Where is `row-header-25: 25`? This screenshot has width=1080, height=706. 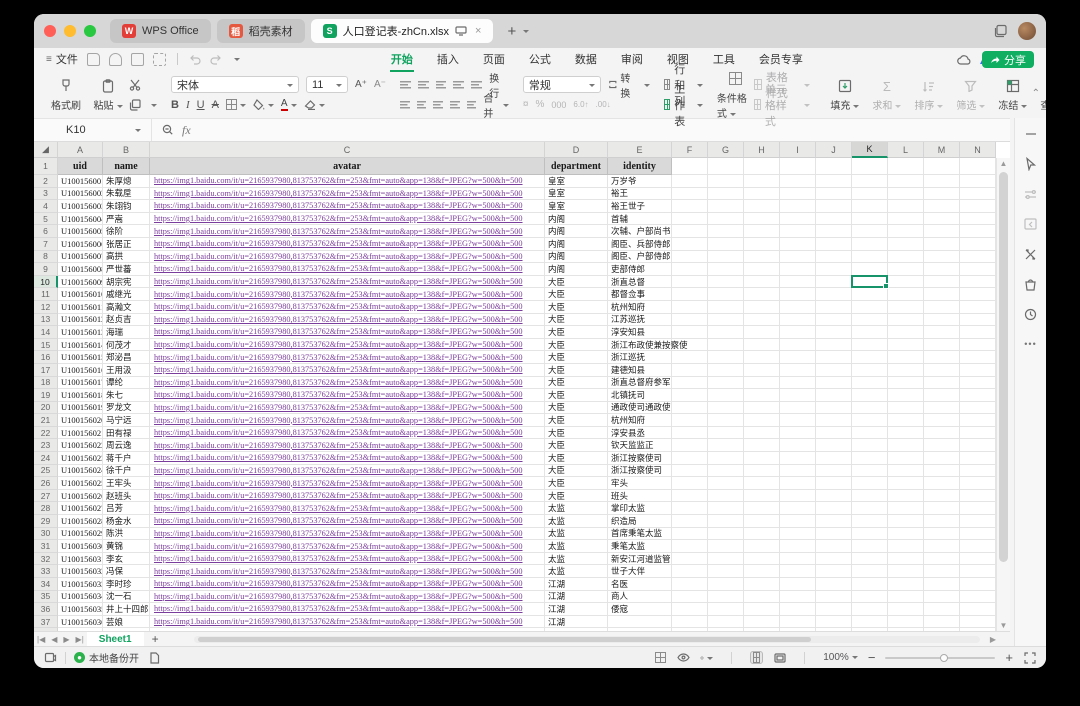 row-header-25: 25 is located at coordinates (46, 471).